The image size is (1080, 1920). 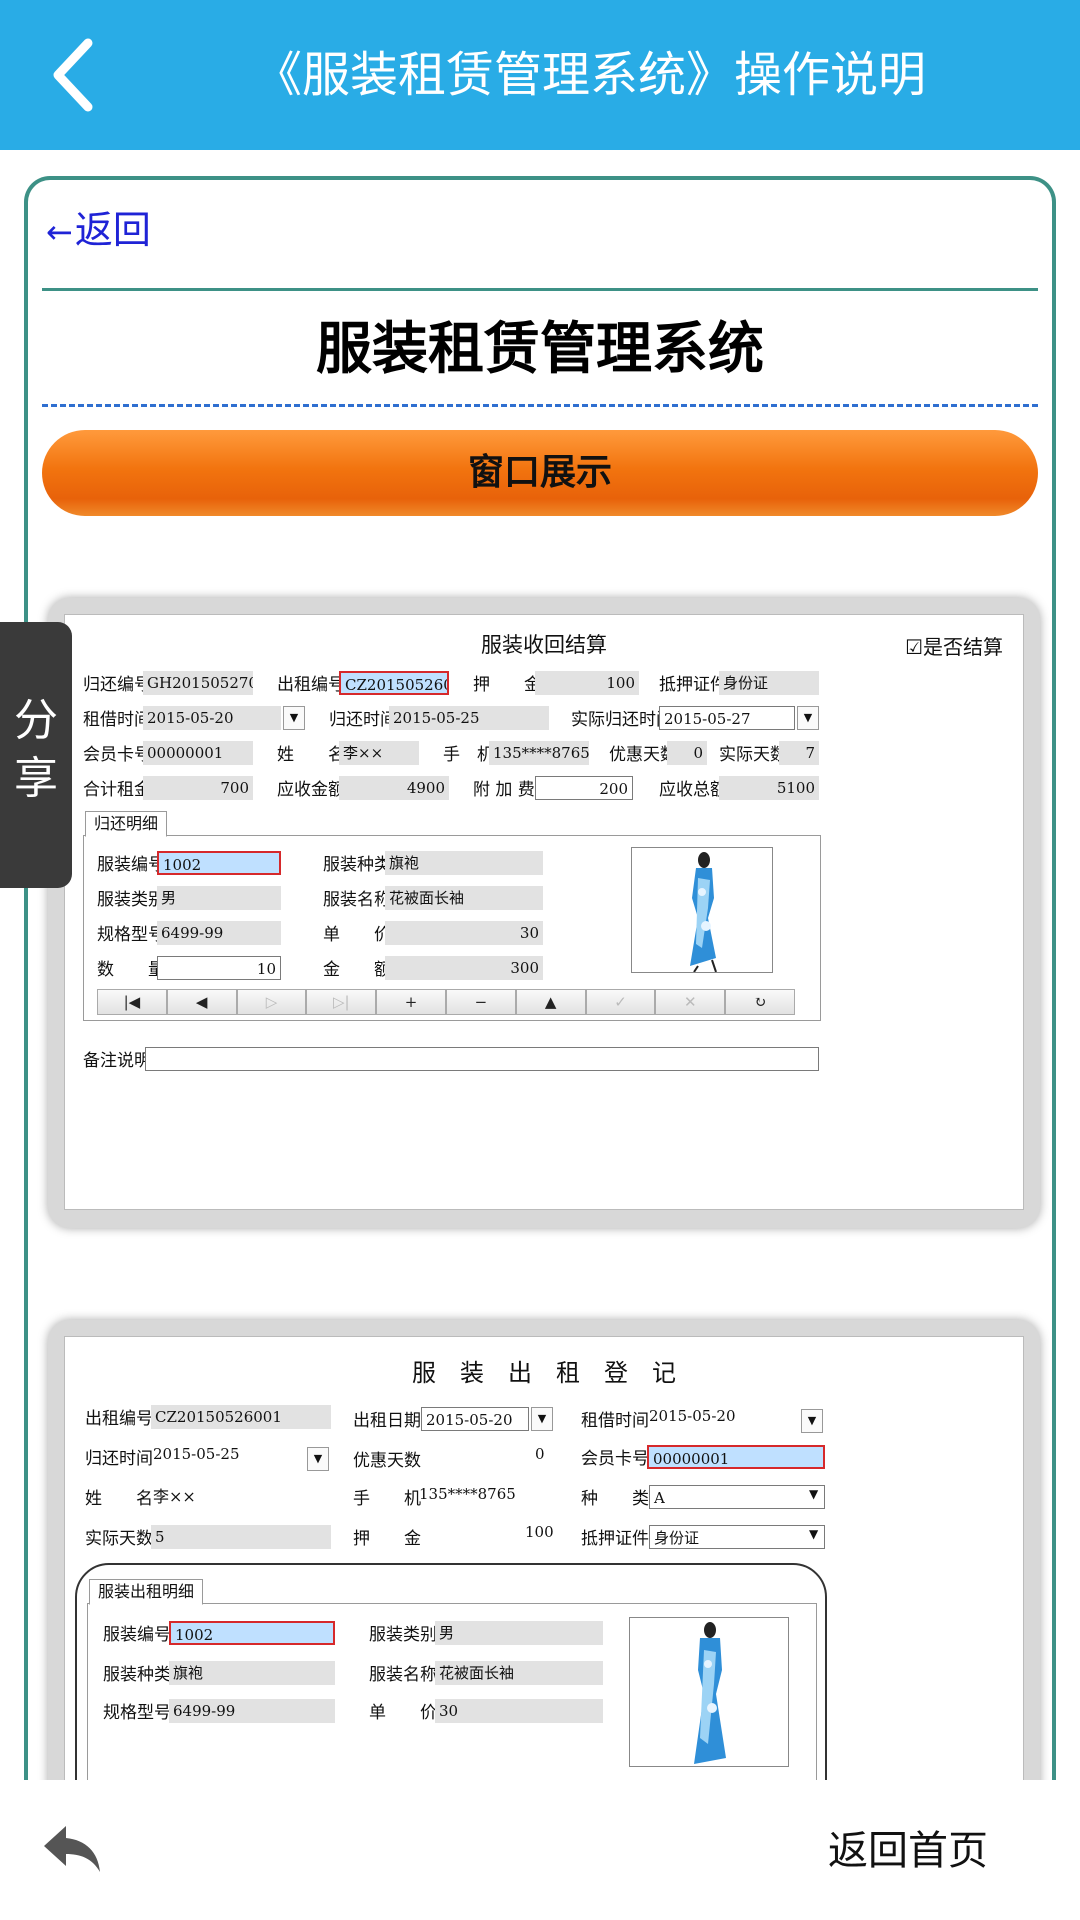 I want to click on actual-days-field: 7, so click(x=799, y=753).